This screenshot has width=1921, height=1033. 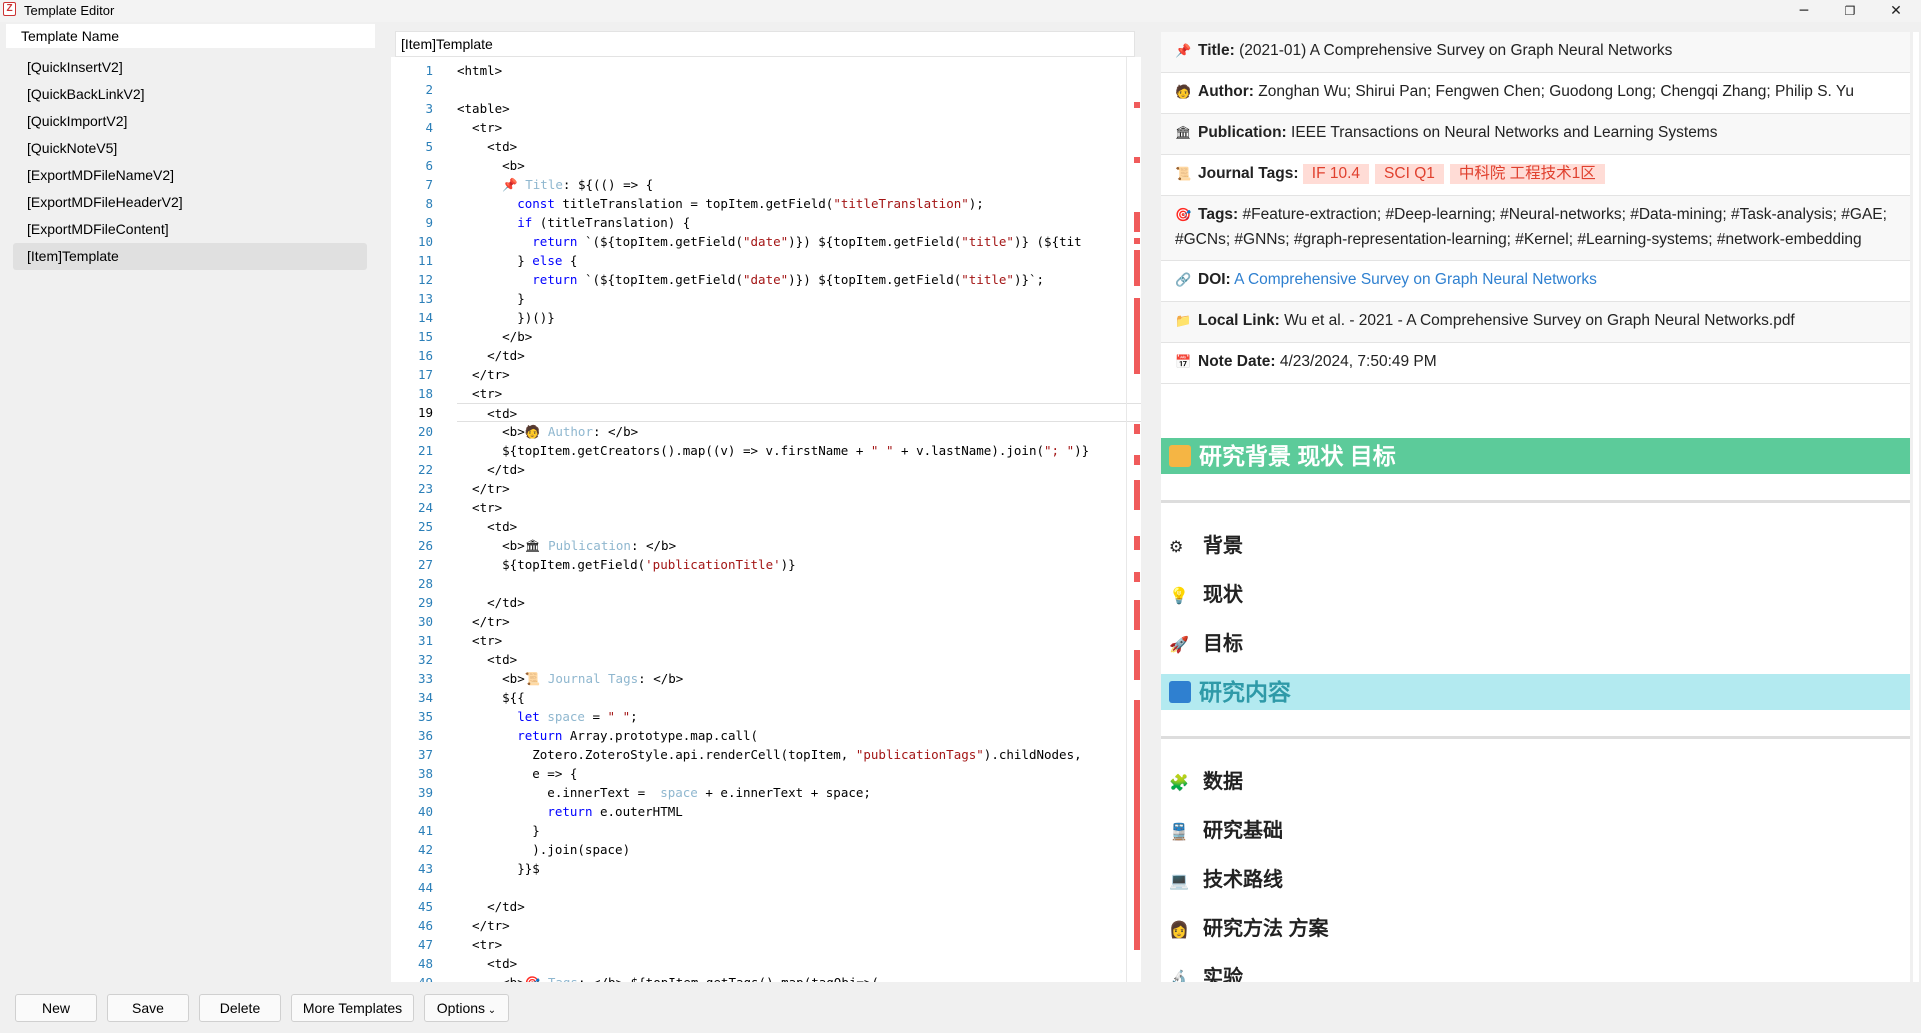 What do you see at coordinates (799, 336) in the screenshot?
I see `code-line: </b>` at bounding box center [799, 336].